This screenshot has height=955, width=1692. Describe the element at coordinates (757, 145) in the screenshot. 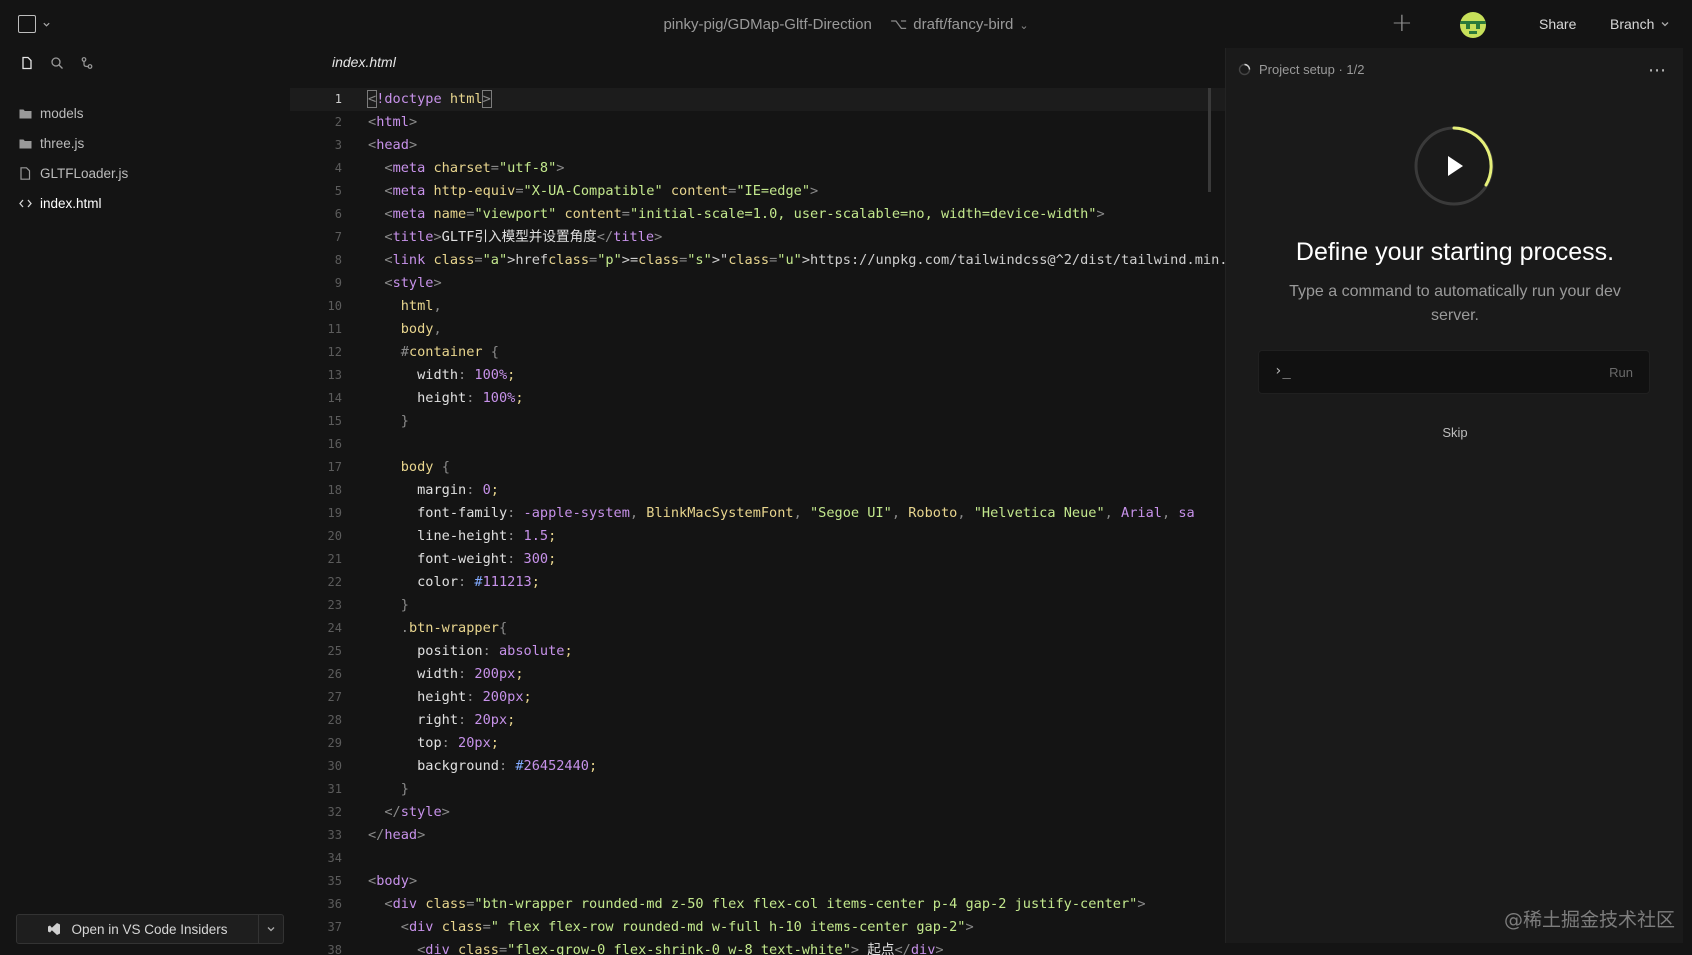

I see `code-line: 3 <head>` at that location.